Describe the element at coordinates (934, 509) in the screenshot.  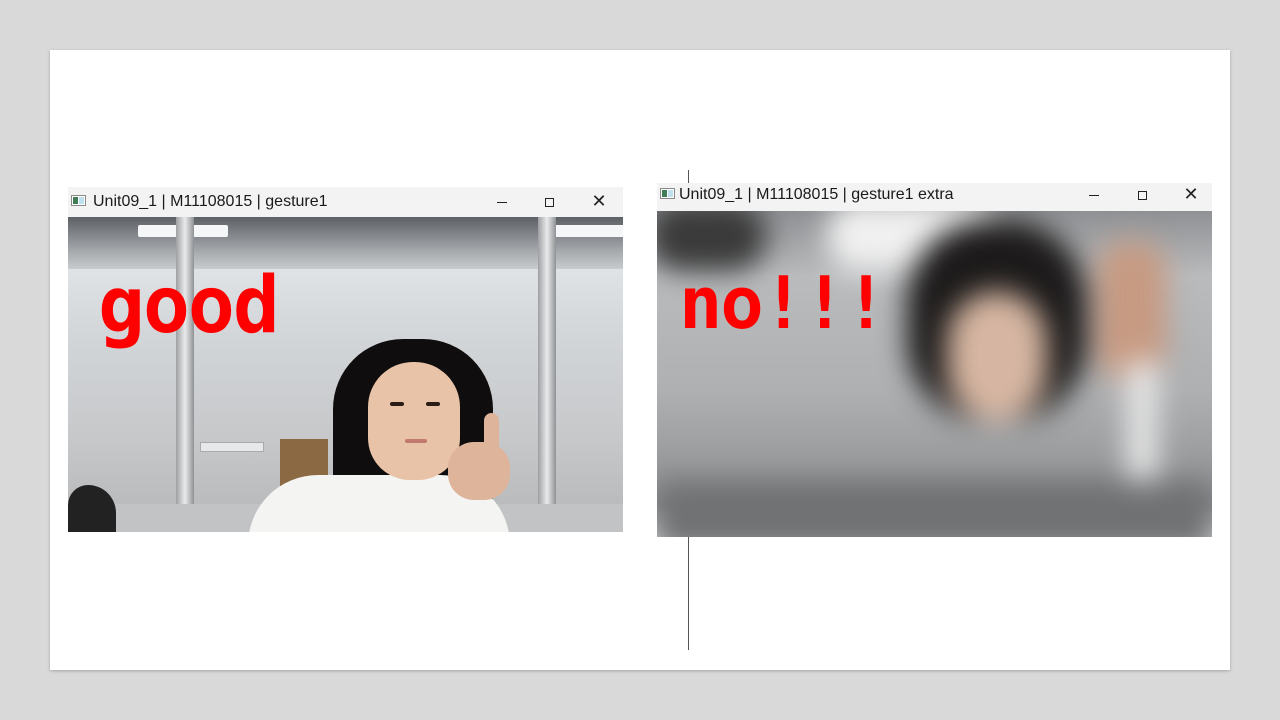
I see `blur-floor` at that location.